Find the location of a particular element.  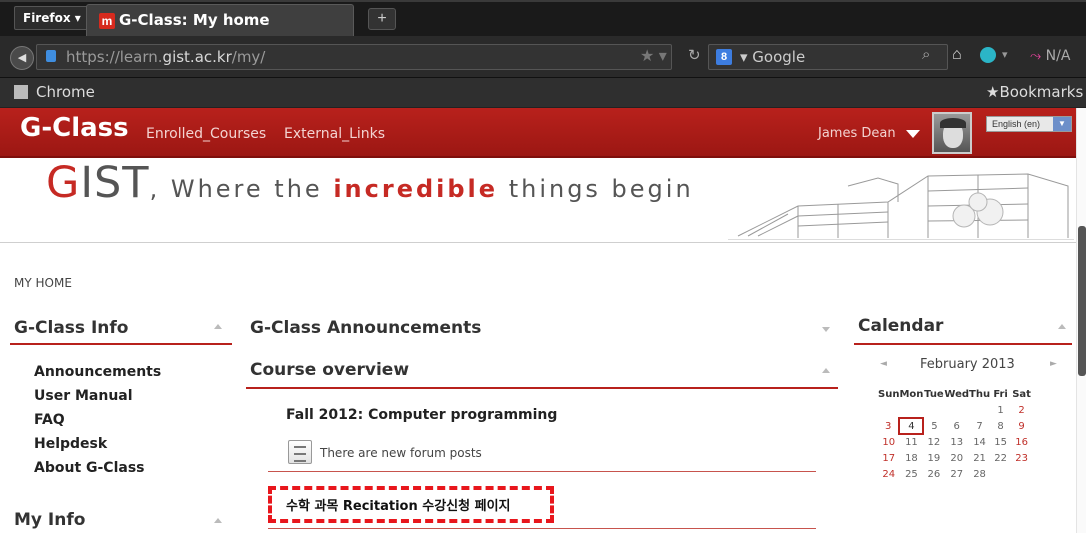

bookmarks-menu-label: Bookmarks is located at coordinates (1041, 92).